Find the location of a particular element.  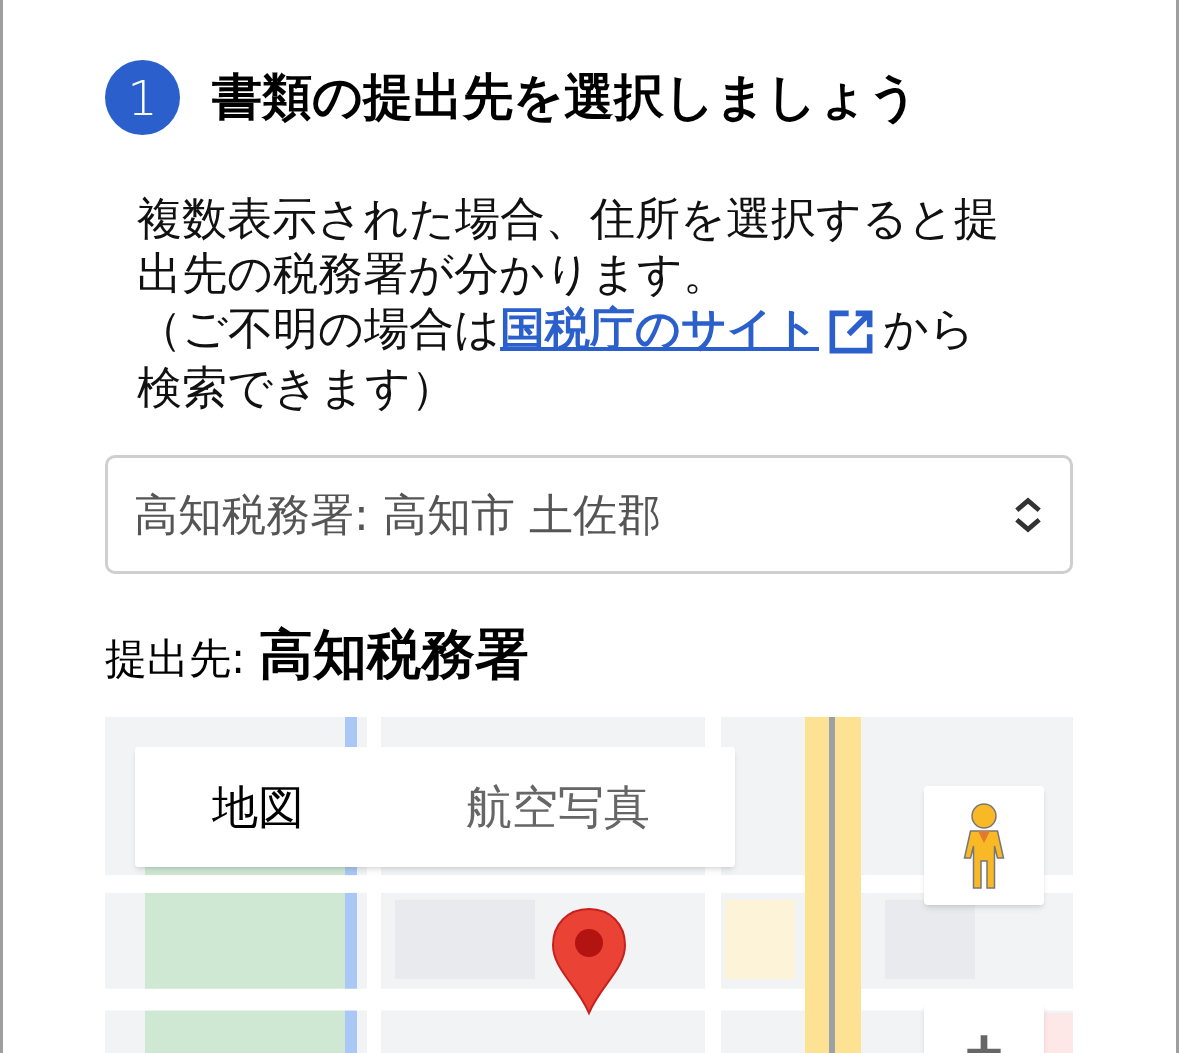

destination-label: 提出先: is located at coordinates (175, 659).